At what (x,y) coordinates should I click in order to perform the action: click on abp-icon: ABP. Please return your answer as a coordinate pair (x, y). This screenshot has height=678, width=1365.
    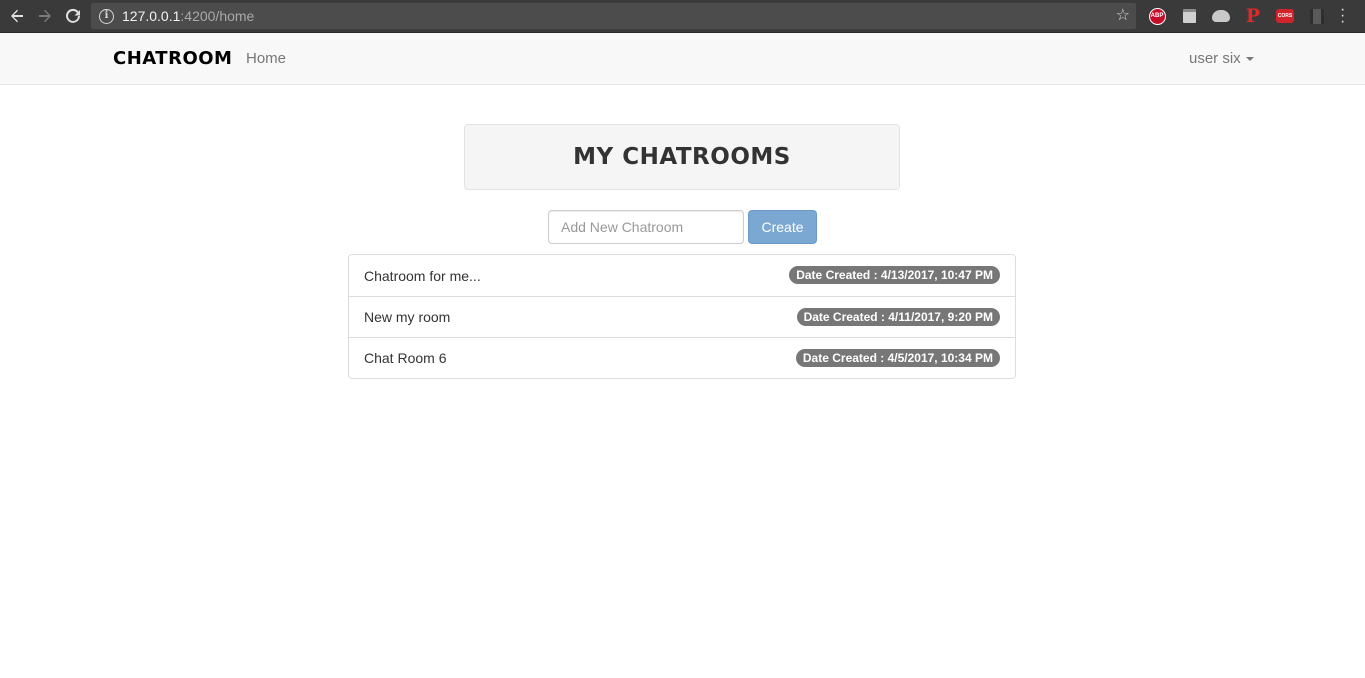
    Looking at the image, I should click on (1157, 16).